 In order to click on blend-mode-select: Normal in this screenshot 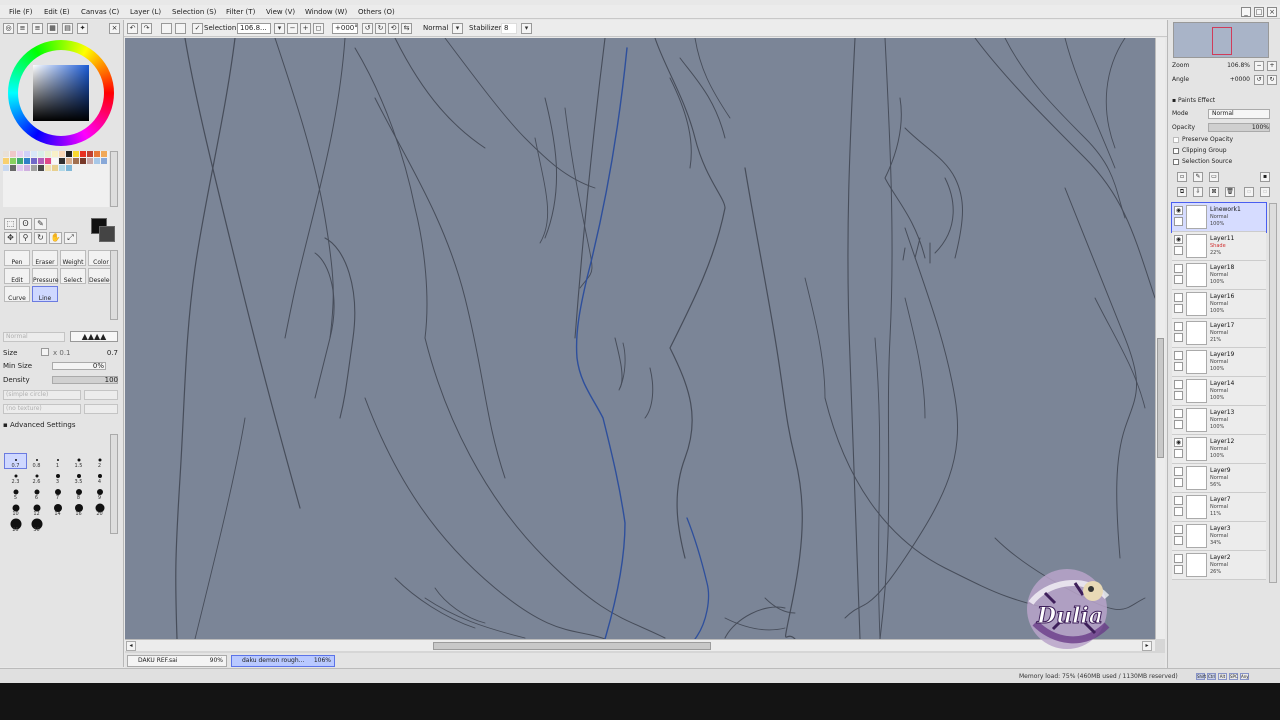, I will do `click(435, 28)`.